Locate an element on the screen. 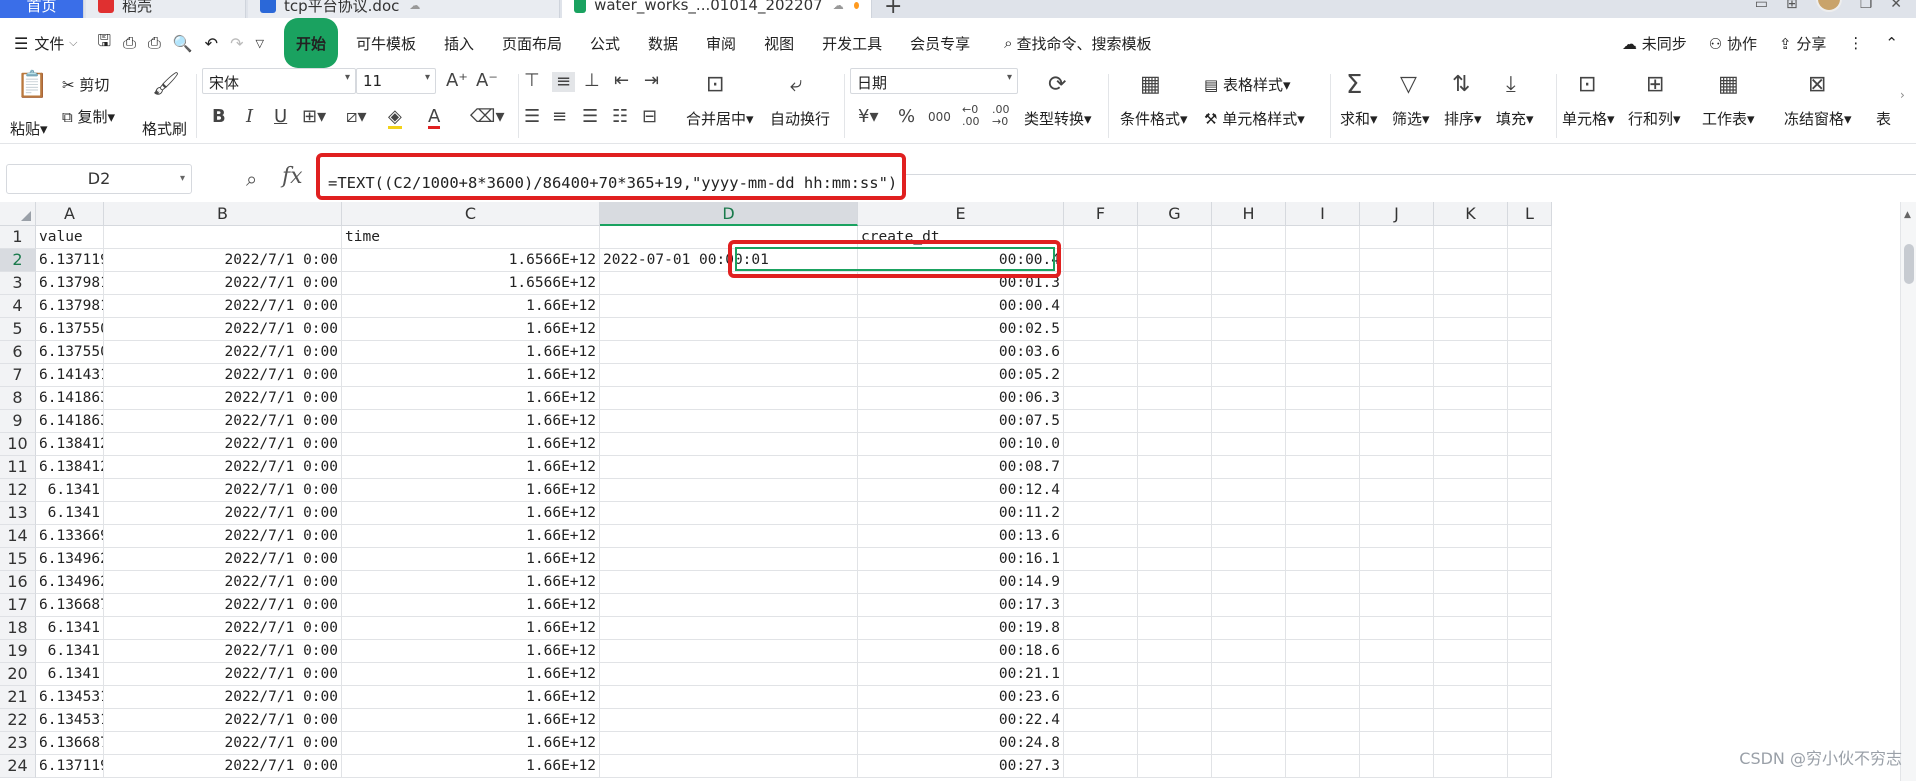 The image size is (1916, 781). tab-start: 开始 is located at coordinates (310, 43).